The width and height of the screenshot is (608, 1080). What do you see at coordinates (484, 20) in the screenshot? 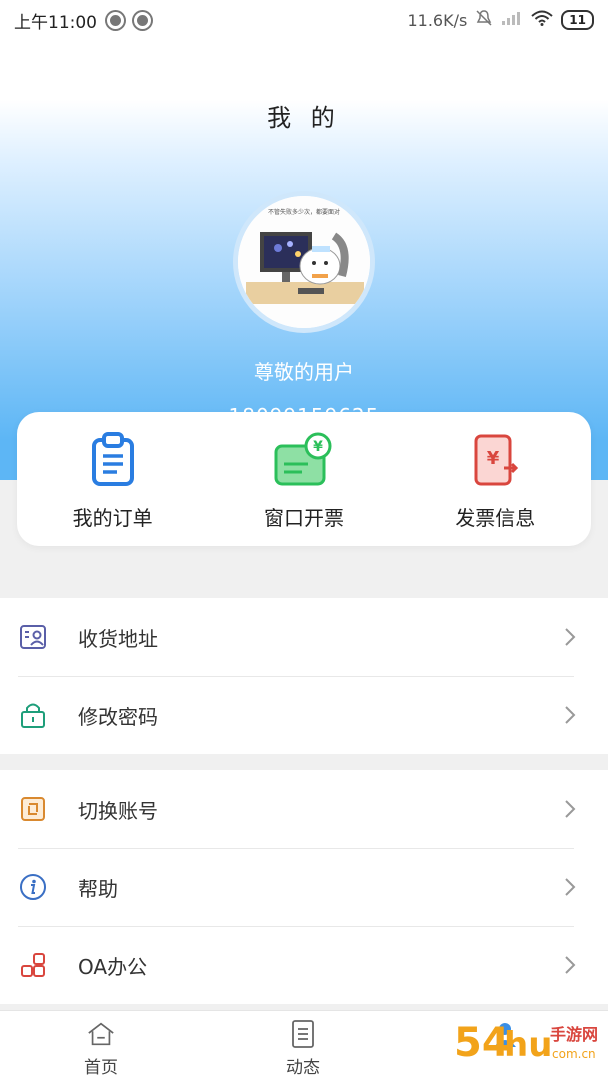
I see `mute-icon` at bounding box center [484, 20].